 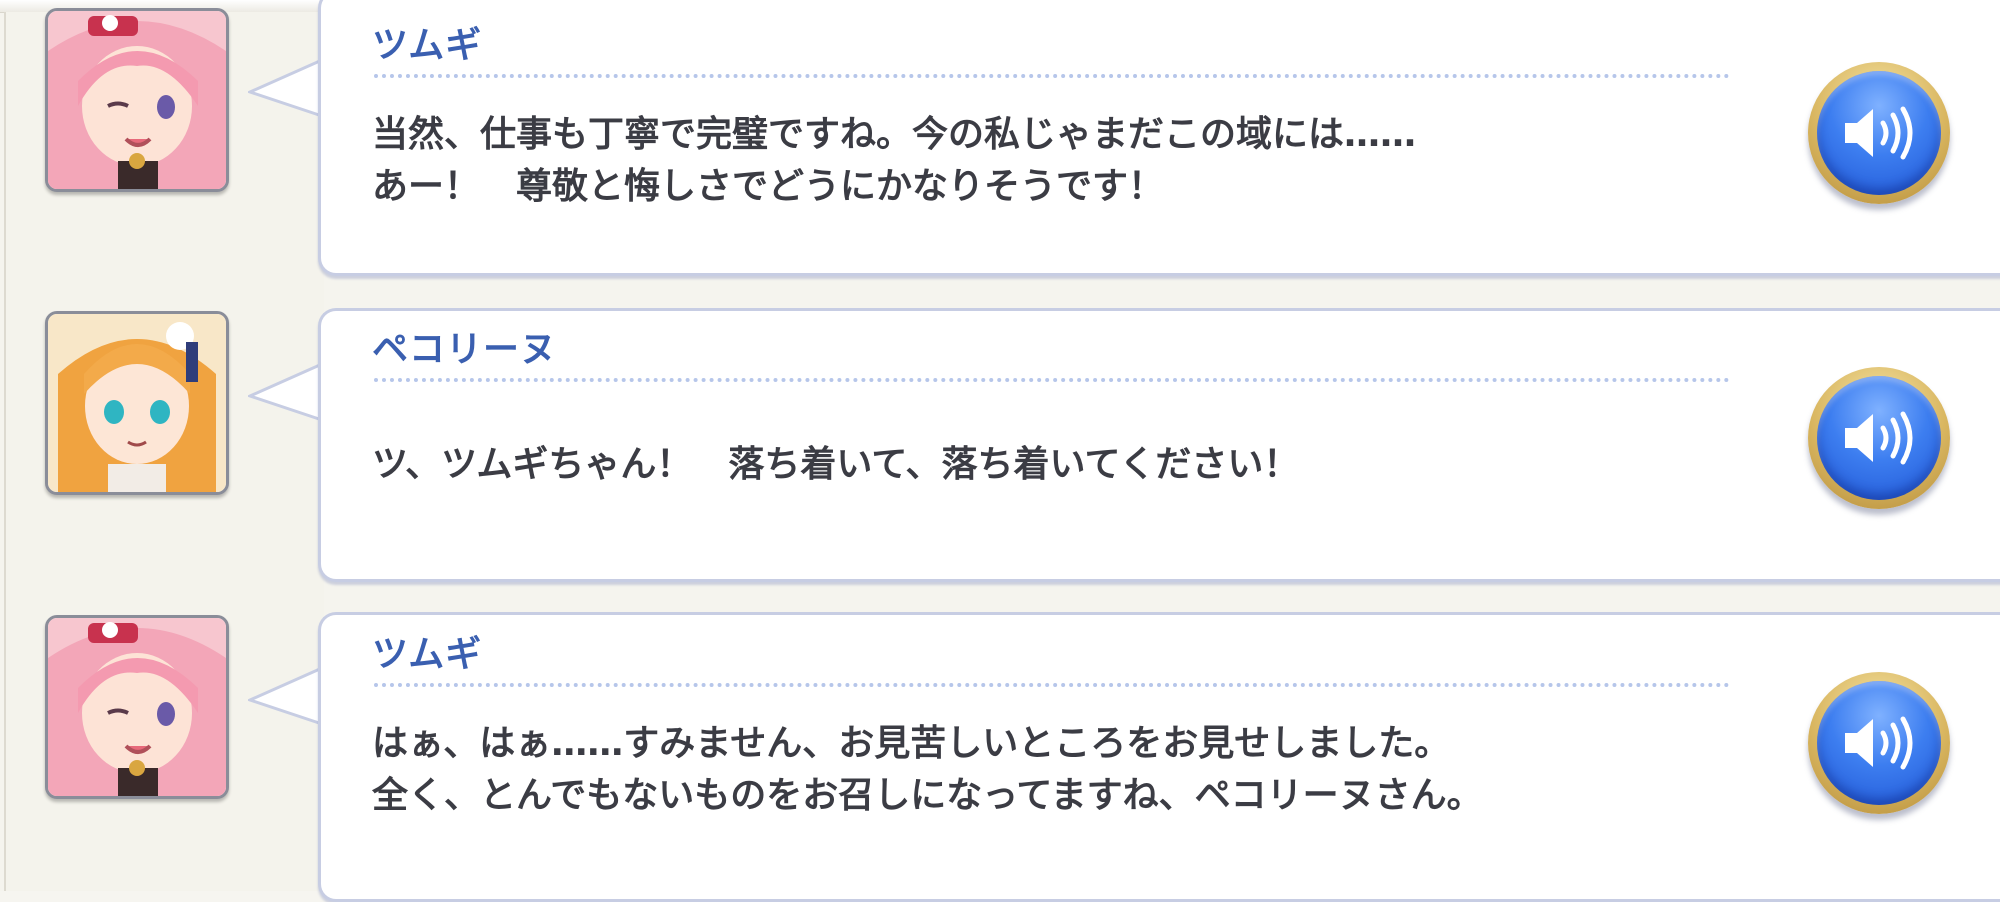 I want to click on pecorine-portrait-icon, so click(x=137, y=403).